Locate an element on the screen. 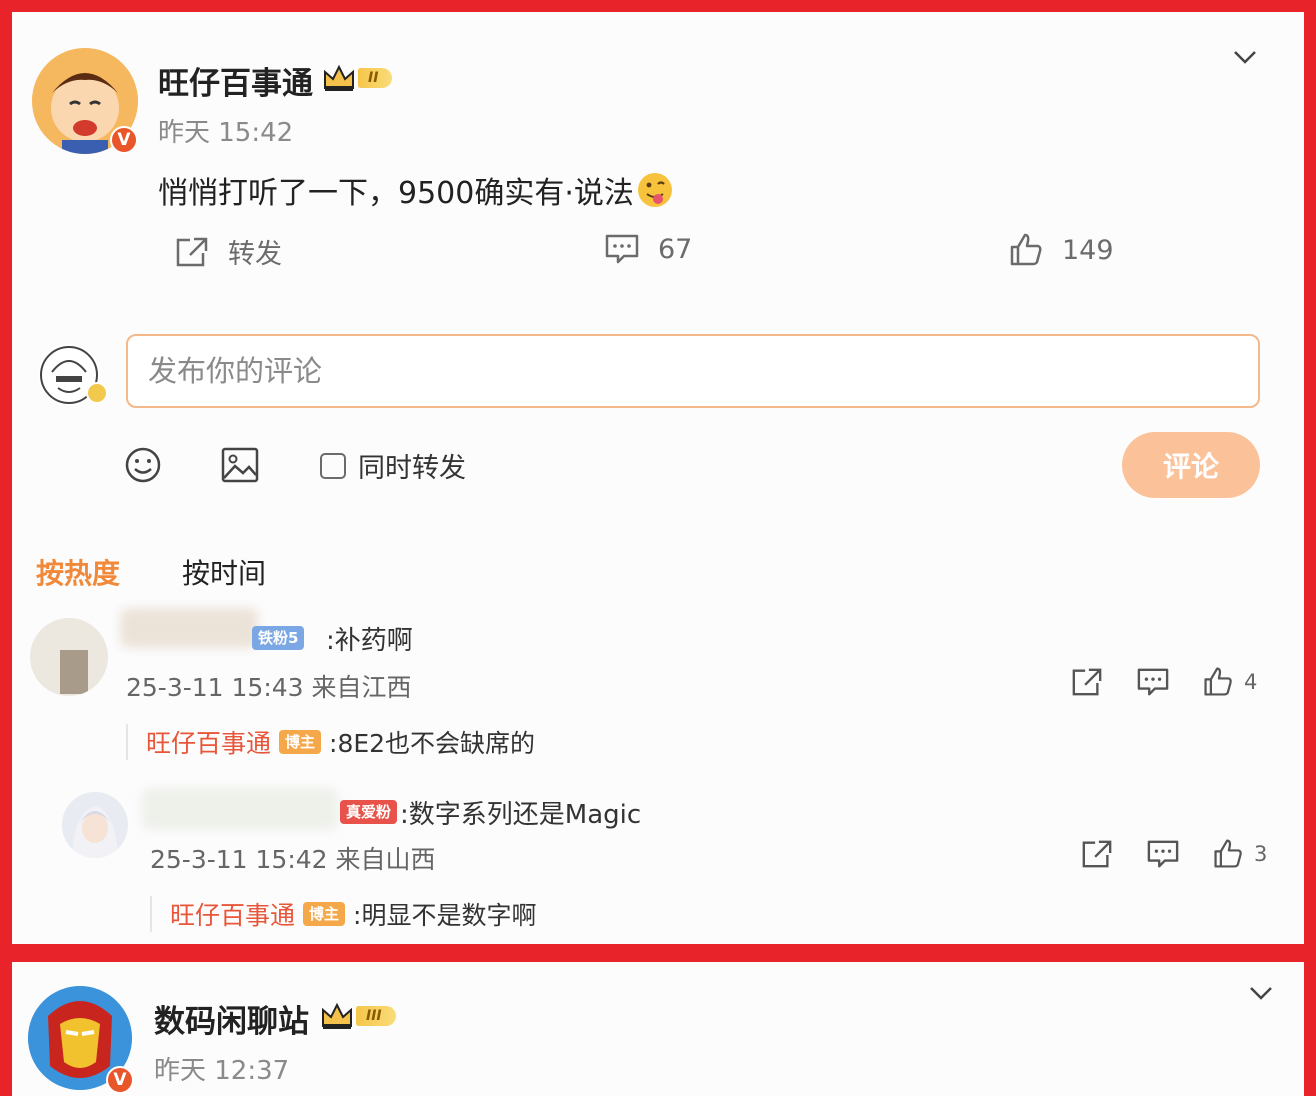 The image size is (1316, 1096). comment-like-count: 4 is located at coordinates (1251, 682).